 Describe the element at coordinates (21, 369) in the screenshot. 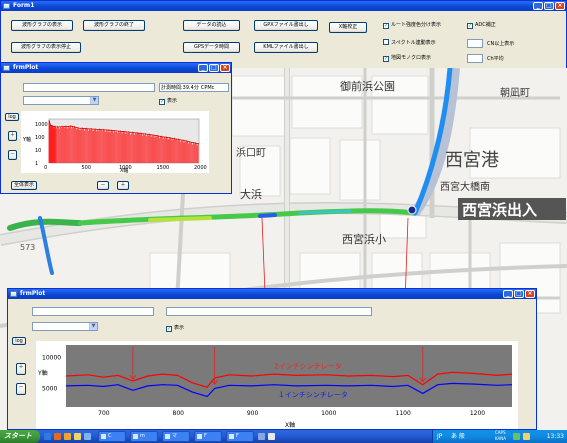

I see `plot2-side-plus-button: ＋` at that location.